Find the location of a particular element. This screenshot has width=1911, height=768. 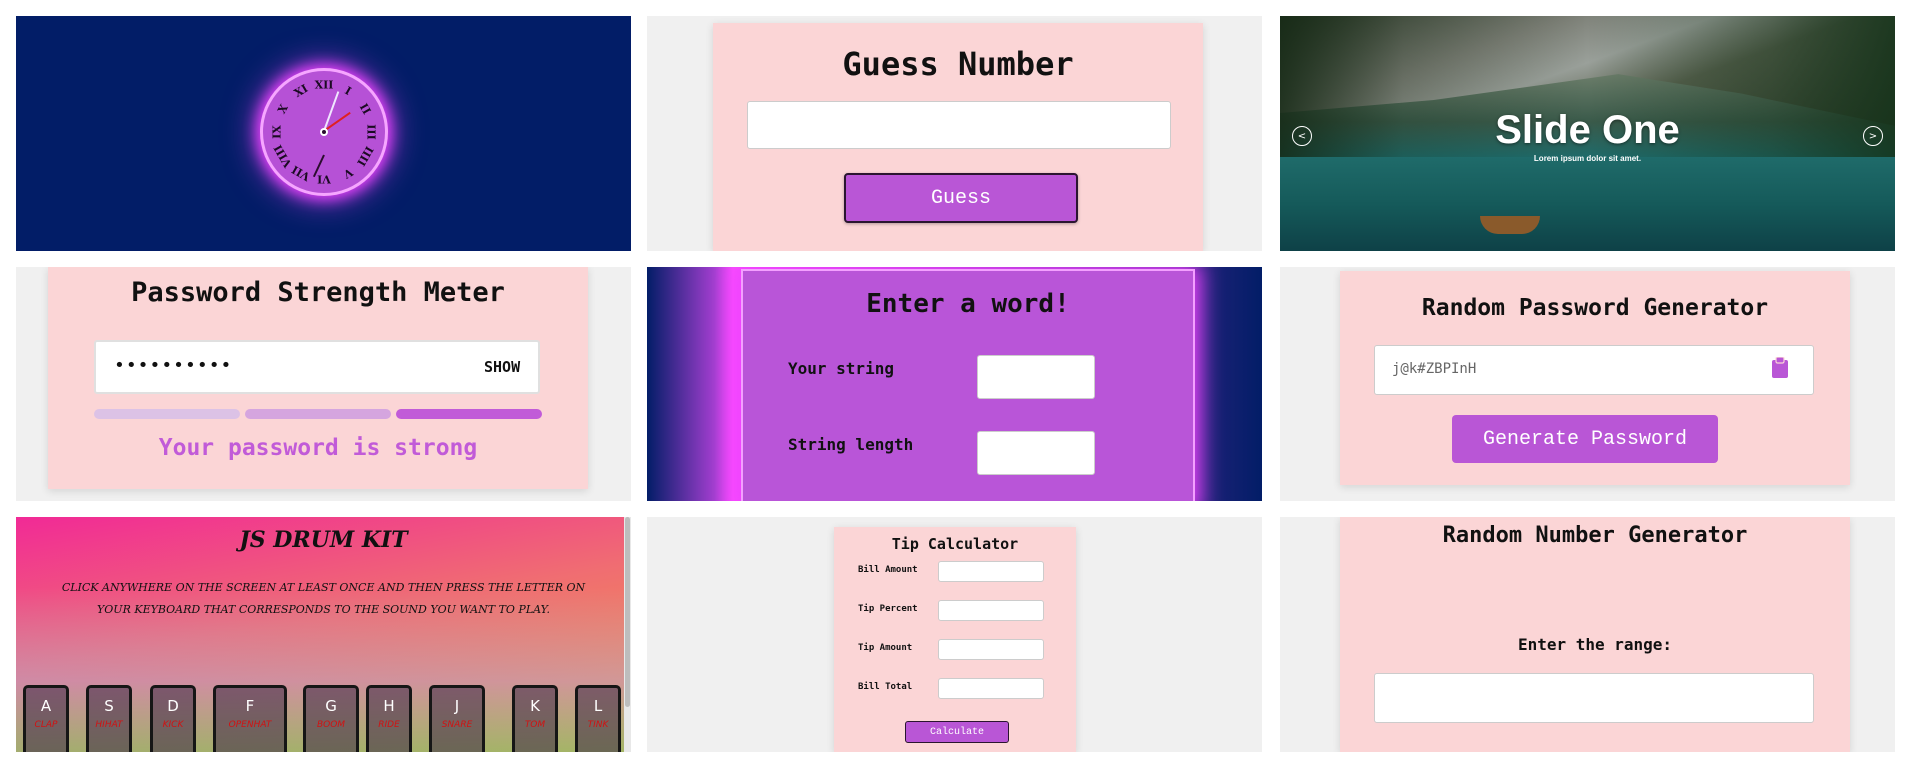

rng-card: Random Number Generator Enter the range: is located at coordinates (1595, 634).